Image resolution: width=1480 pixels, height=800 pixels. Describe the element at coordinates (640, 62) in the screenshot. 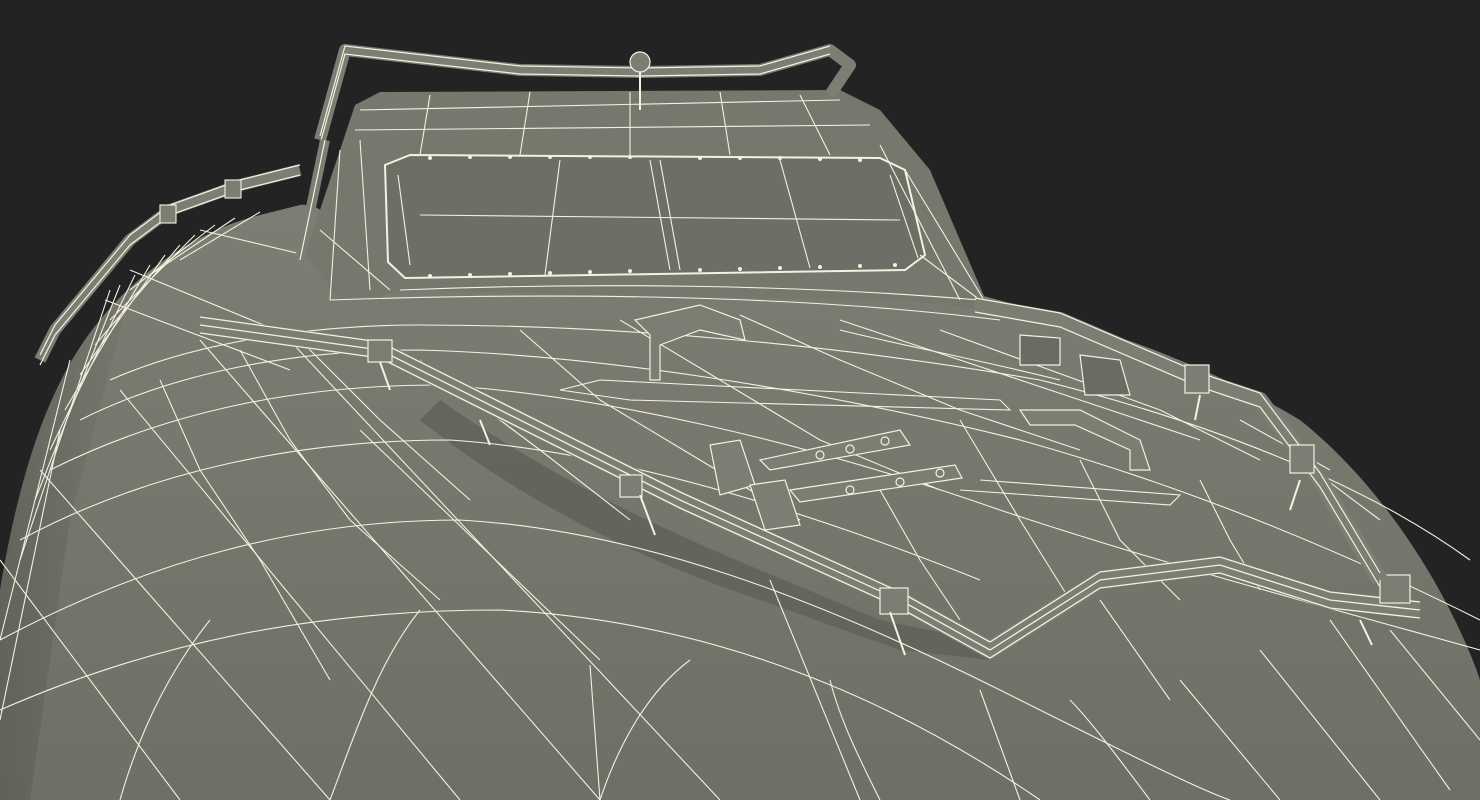

I see `beacon-light` at that location.